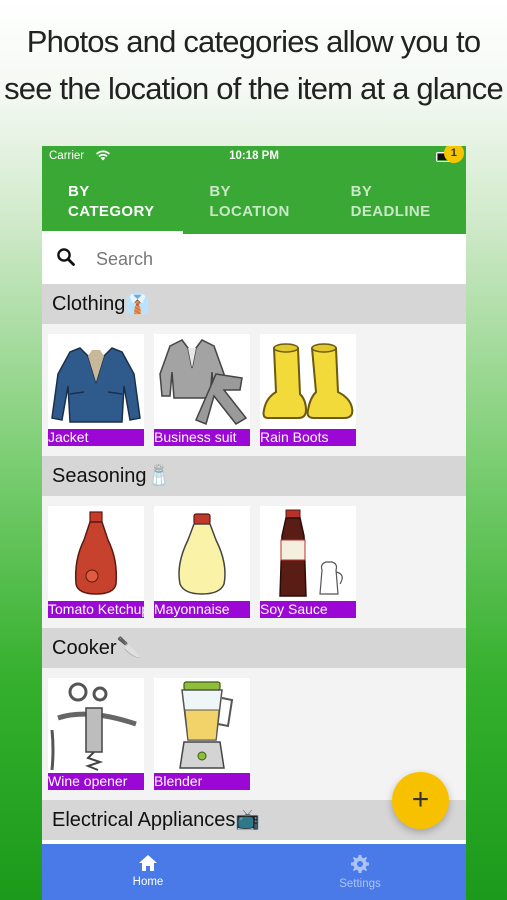 The height and width of the screenshot is (900, 507). I want to click on jacket-image, so click(96, 385).